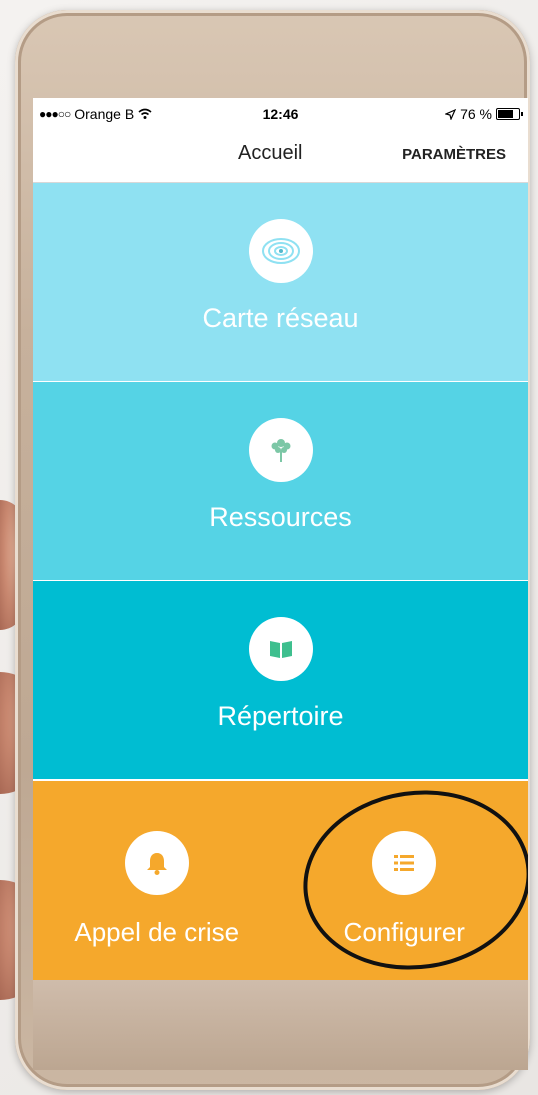 This screenshot has height=1095, width=538. Describe the element at coordinates (280, 251) in the screenshot. I see `network-map-icon` at that location.